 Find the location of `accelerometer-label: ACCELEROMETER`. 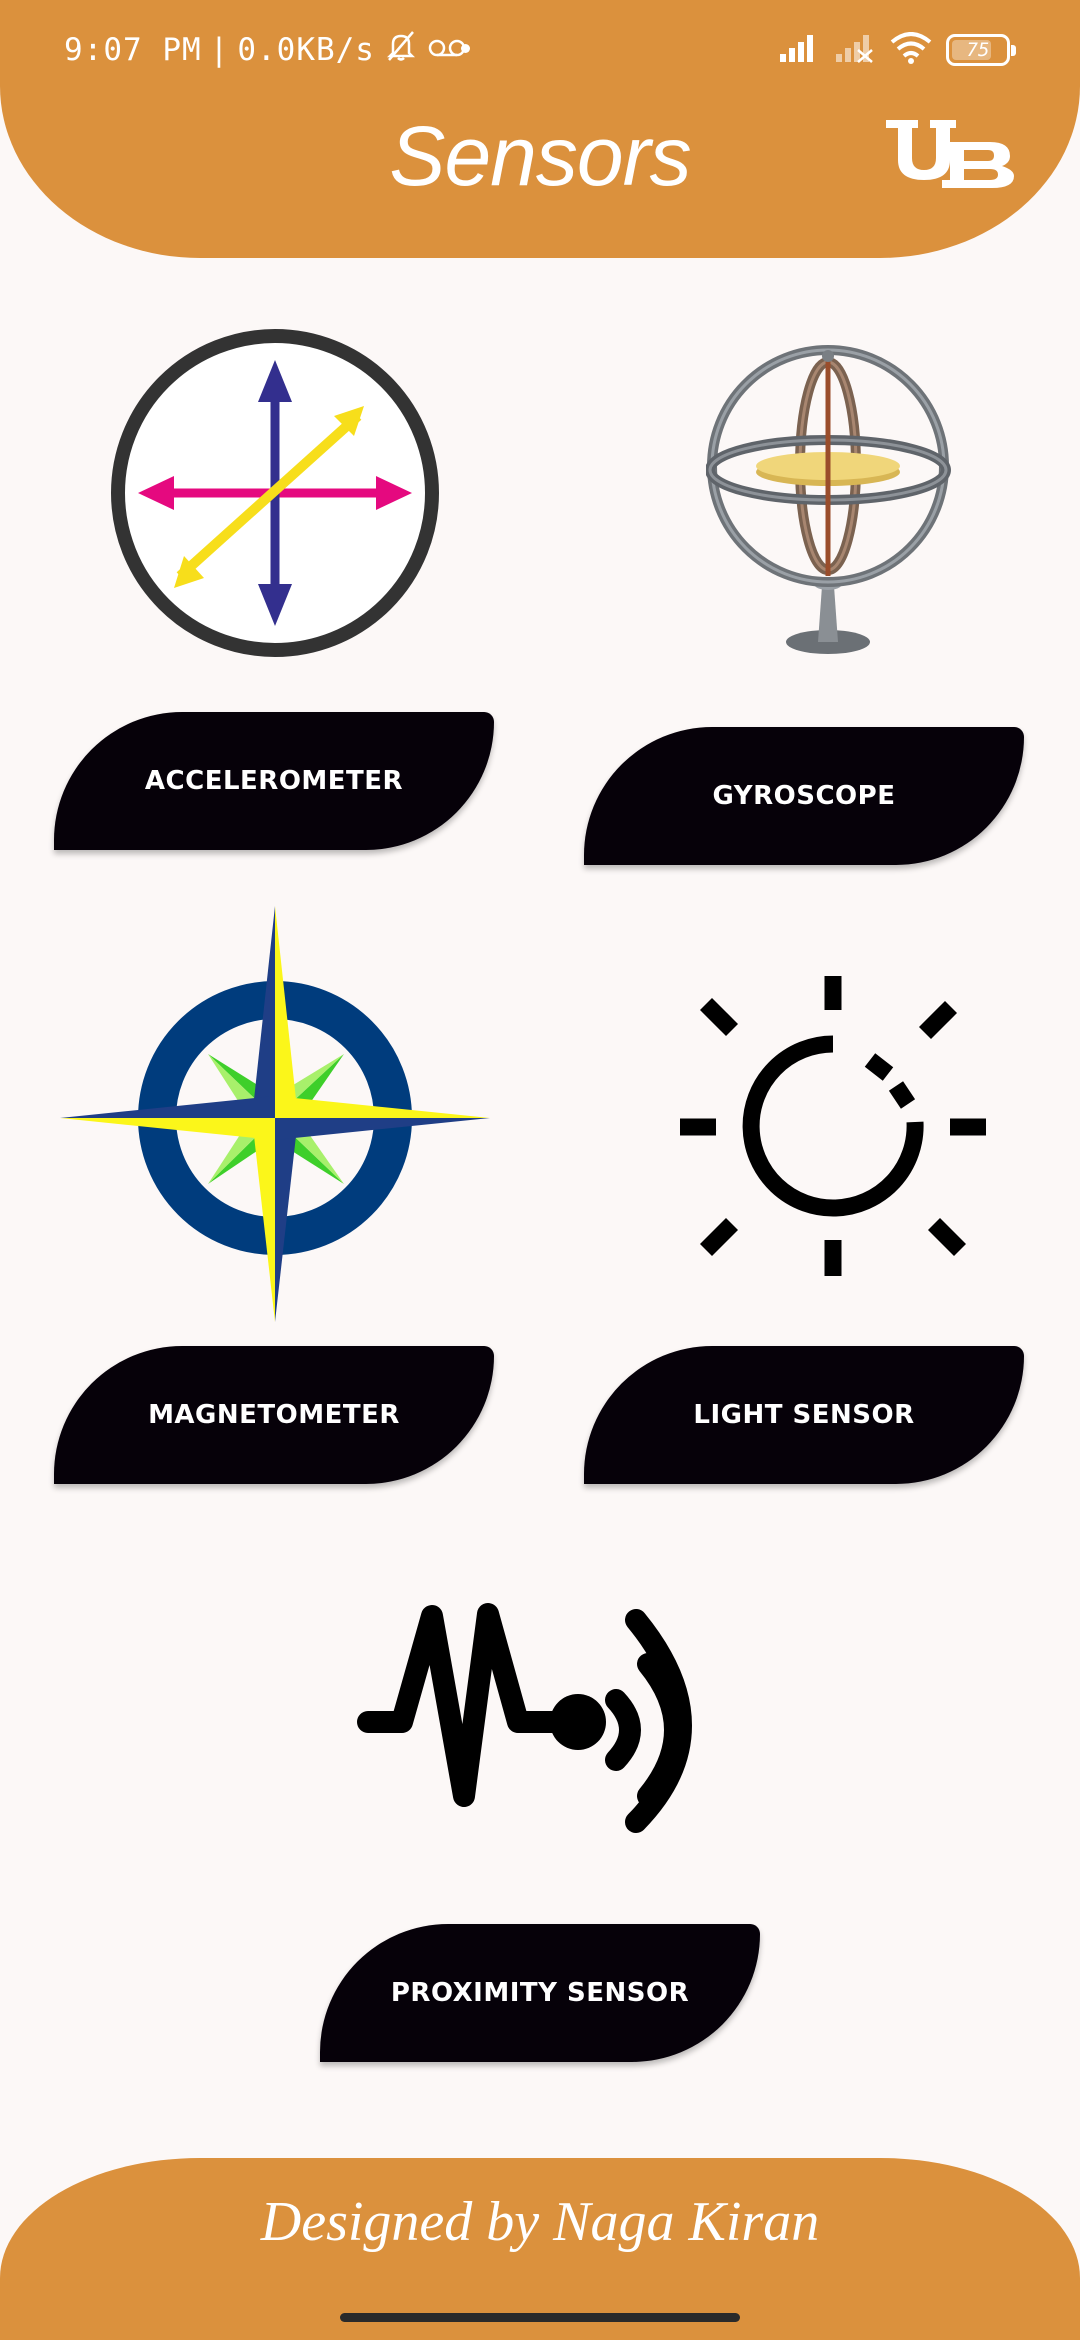

accelerometer-label: ACCELEROMETER is located at coordinates (274, 781).